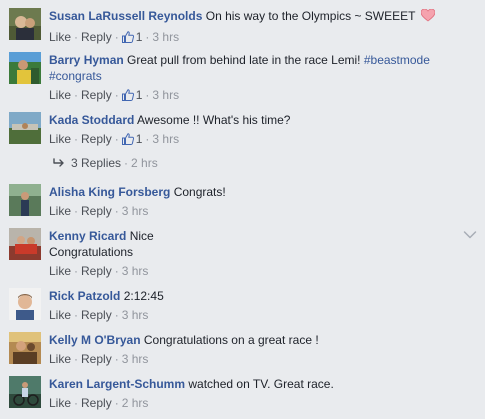 Image resolution: width=485 pixels, height=419 pixels. What do you see at coordinates (141, 236) in the screenshot?
I see `comment-text: Nice` at bounding box center [141, 236].